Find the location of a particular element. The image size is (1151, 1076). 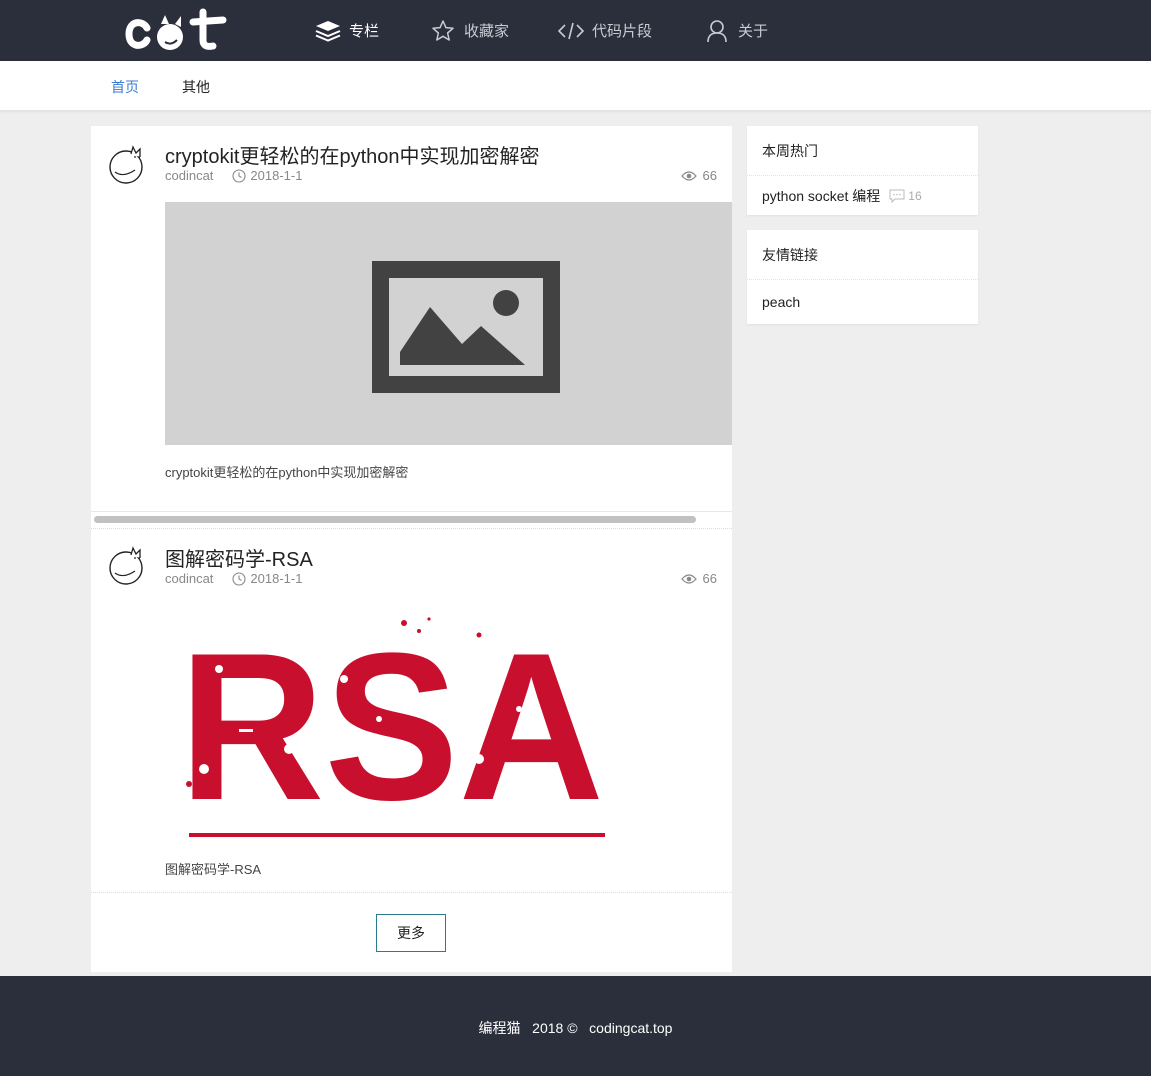

footer: 编程猫 2018 © codingcat.top is located at coordinates (575, 1026).